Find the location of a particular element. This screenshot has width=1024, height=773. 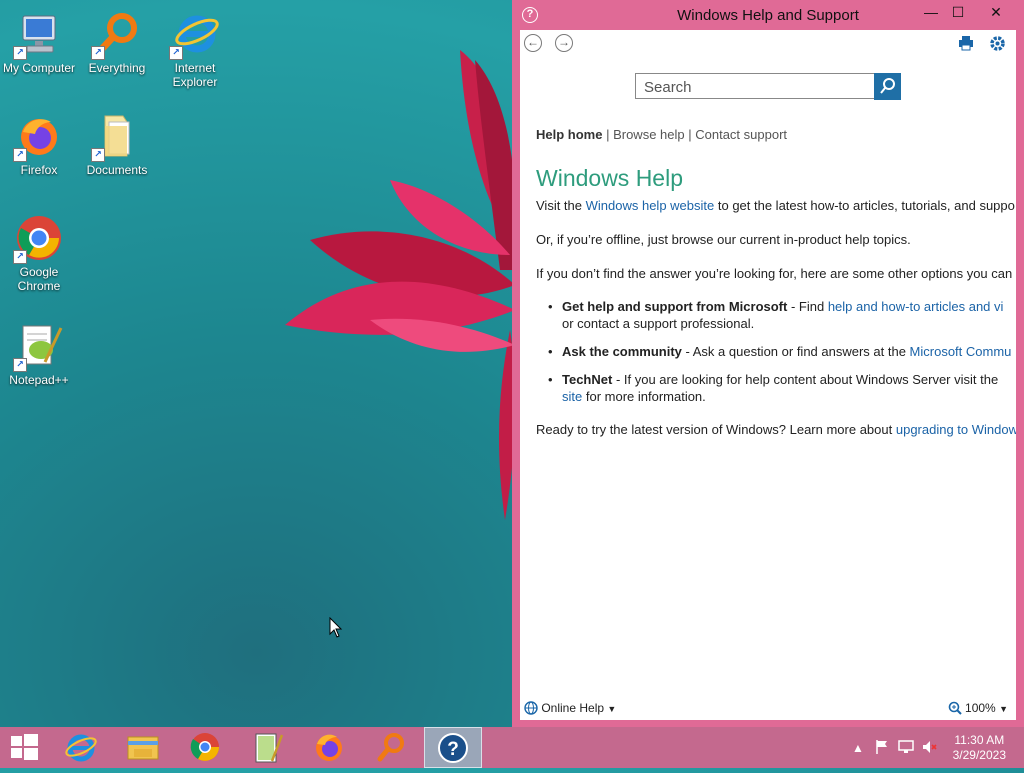

taskbar-file-explorer is located at coordinates (143, 747).